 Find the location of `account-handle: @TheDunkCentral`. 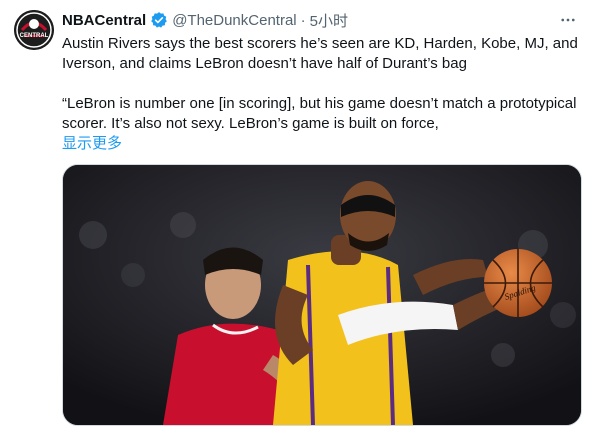

account-handle: @TheDunkCentral is located at coordinates (234, 20).